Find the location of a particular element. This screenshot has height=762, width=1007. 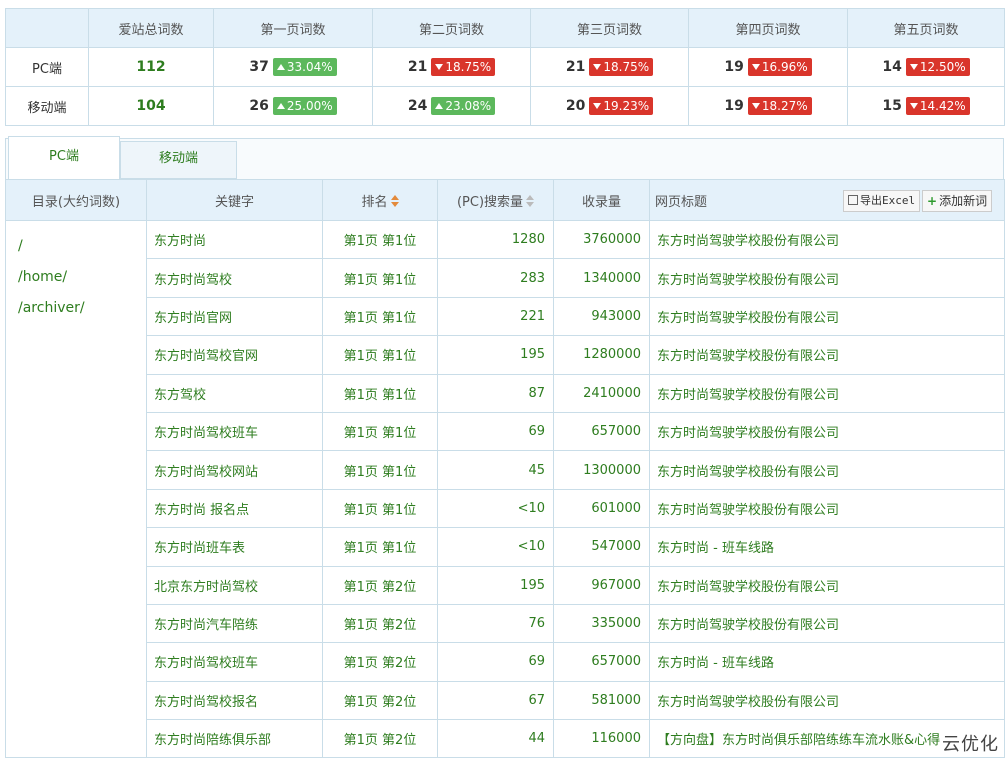

rank-cell: 第1页 第2位 is located at coordinates (380, 585).